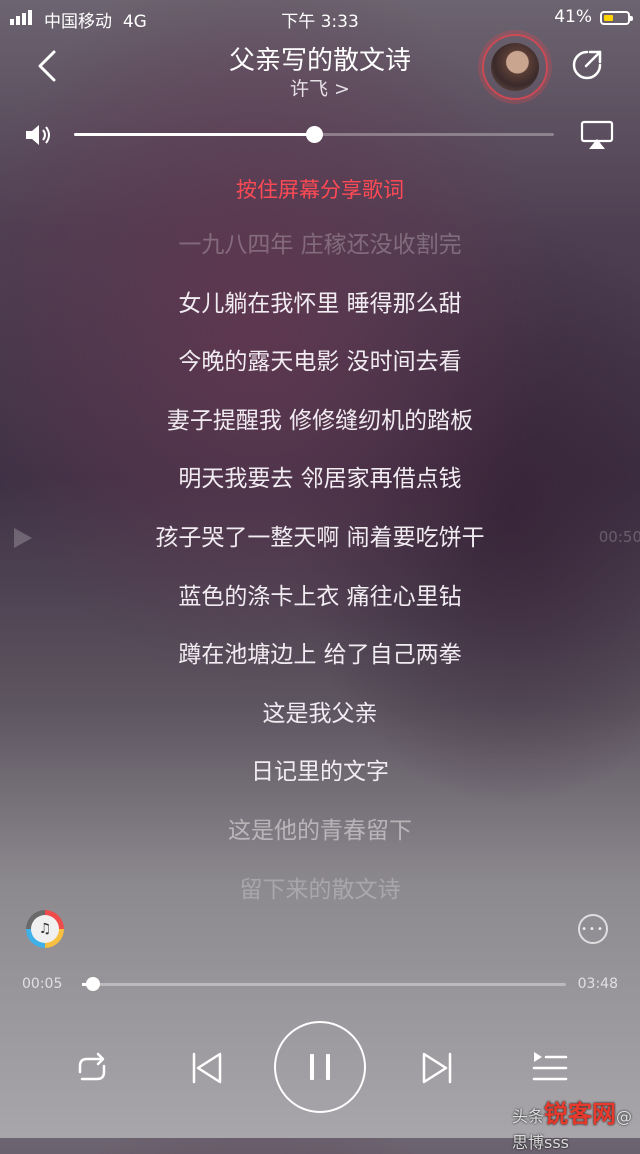 The height and width of the screenshot is (1154, 640). What do you see at coordinates (324, 984) in the screenshot?
I see `progress-track` at bounding box center [324, 984].